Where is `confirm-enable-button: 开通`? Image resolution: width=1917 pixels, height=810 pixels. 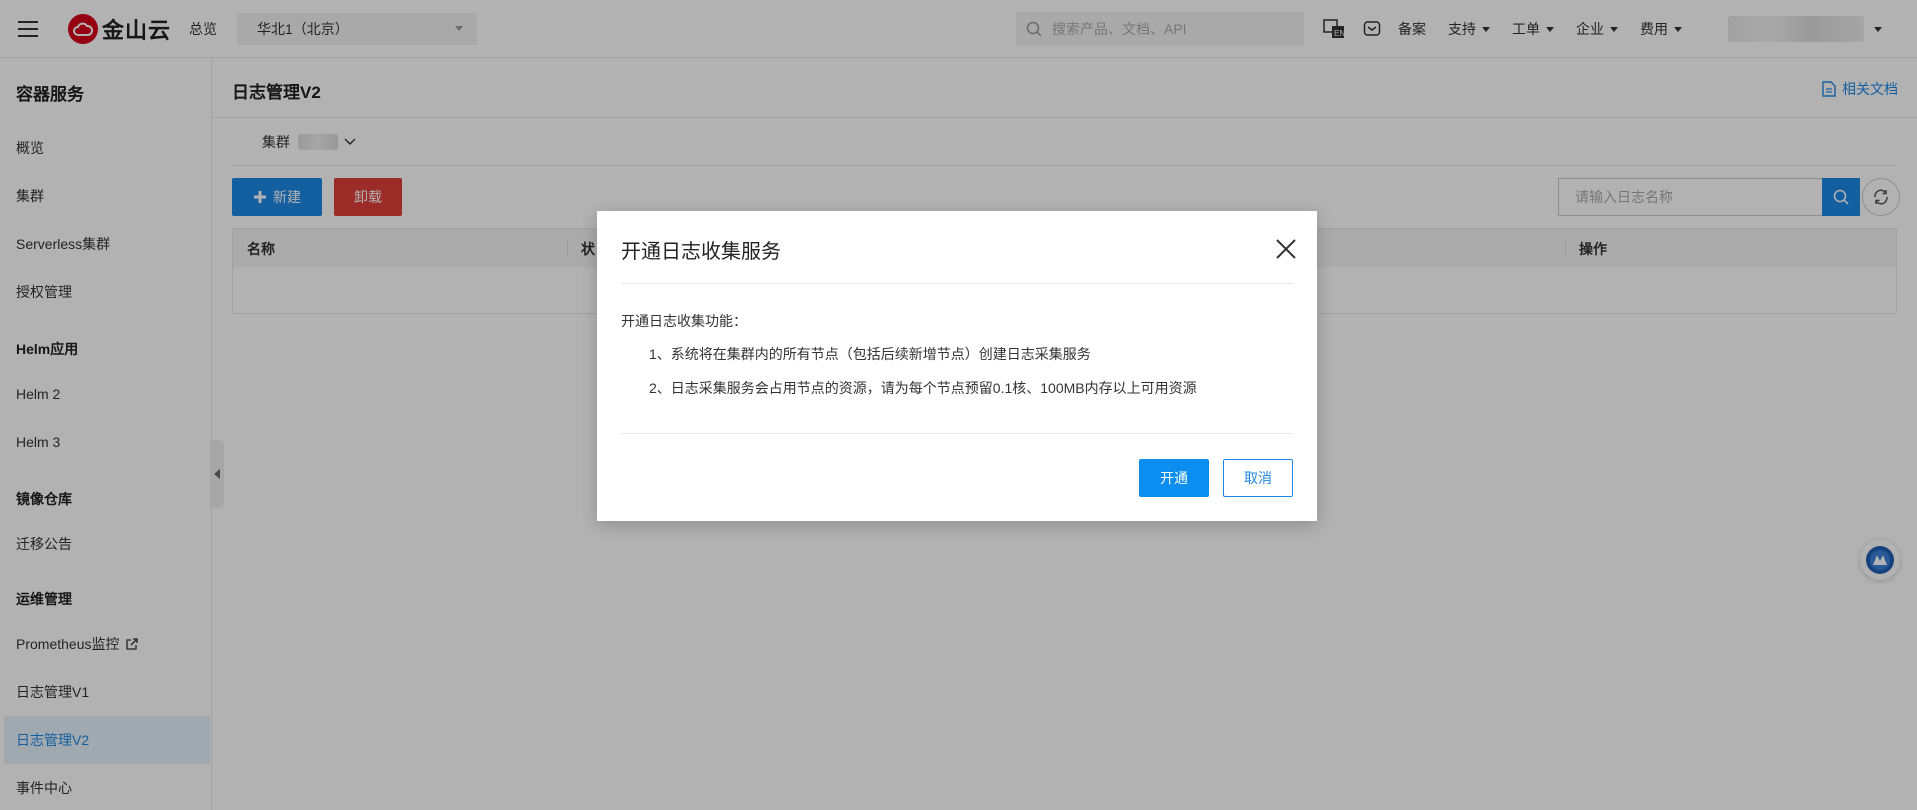
confirm-enable-button: 开通 is located at coordinates (1174, 478).